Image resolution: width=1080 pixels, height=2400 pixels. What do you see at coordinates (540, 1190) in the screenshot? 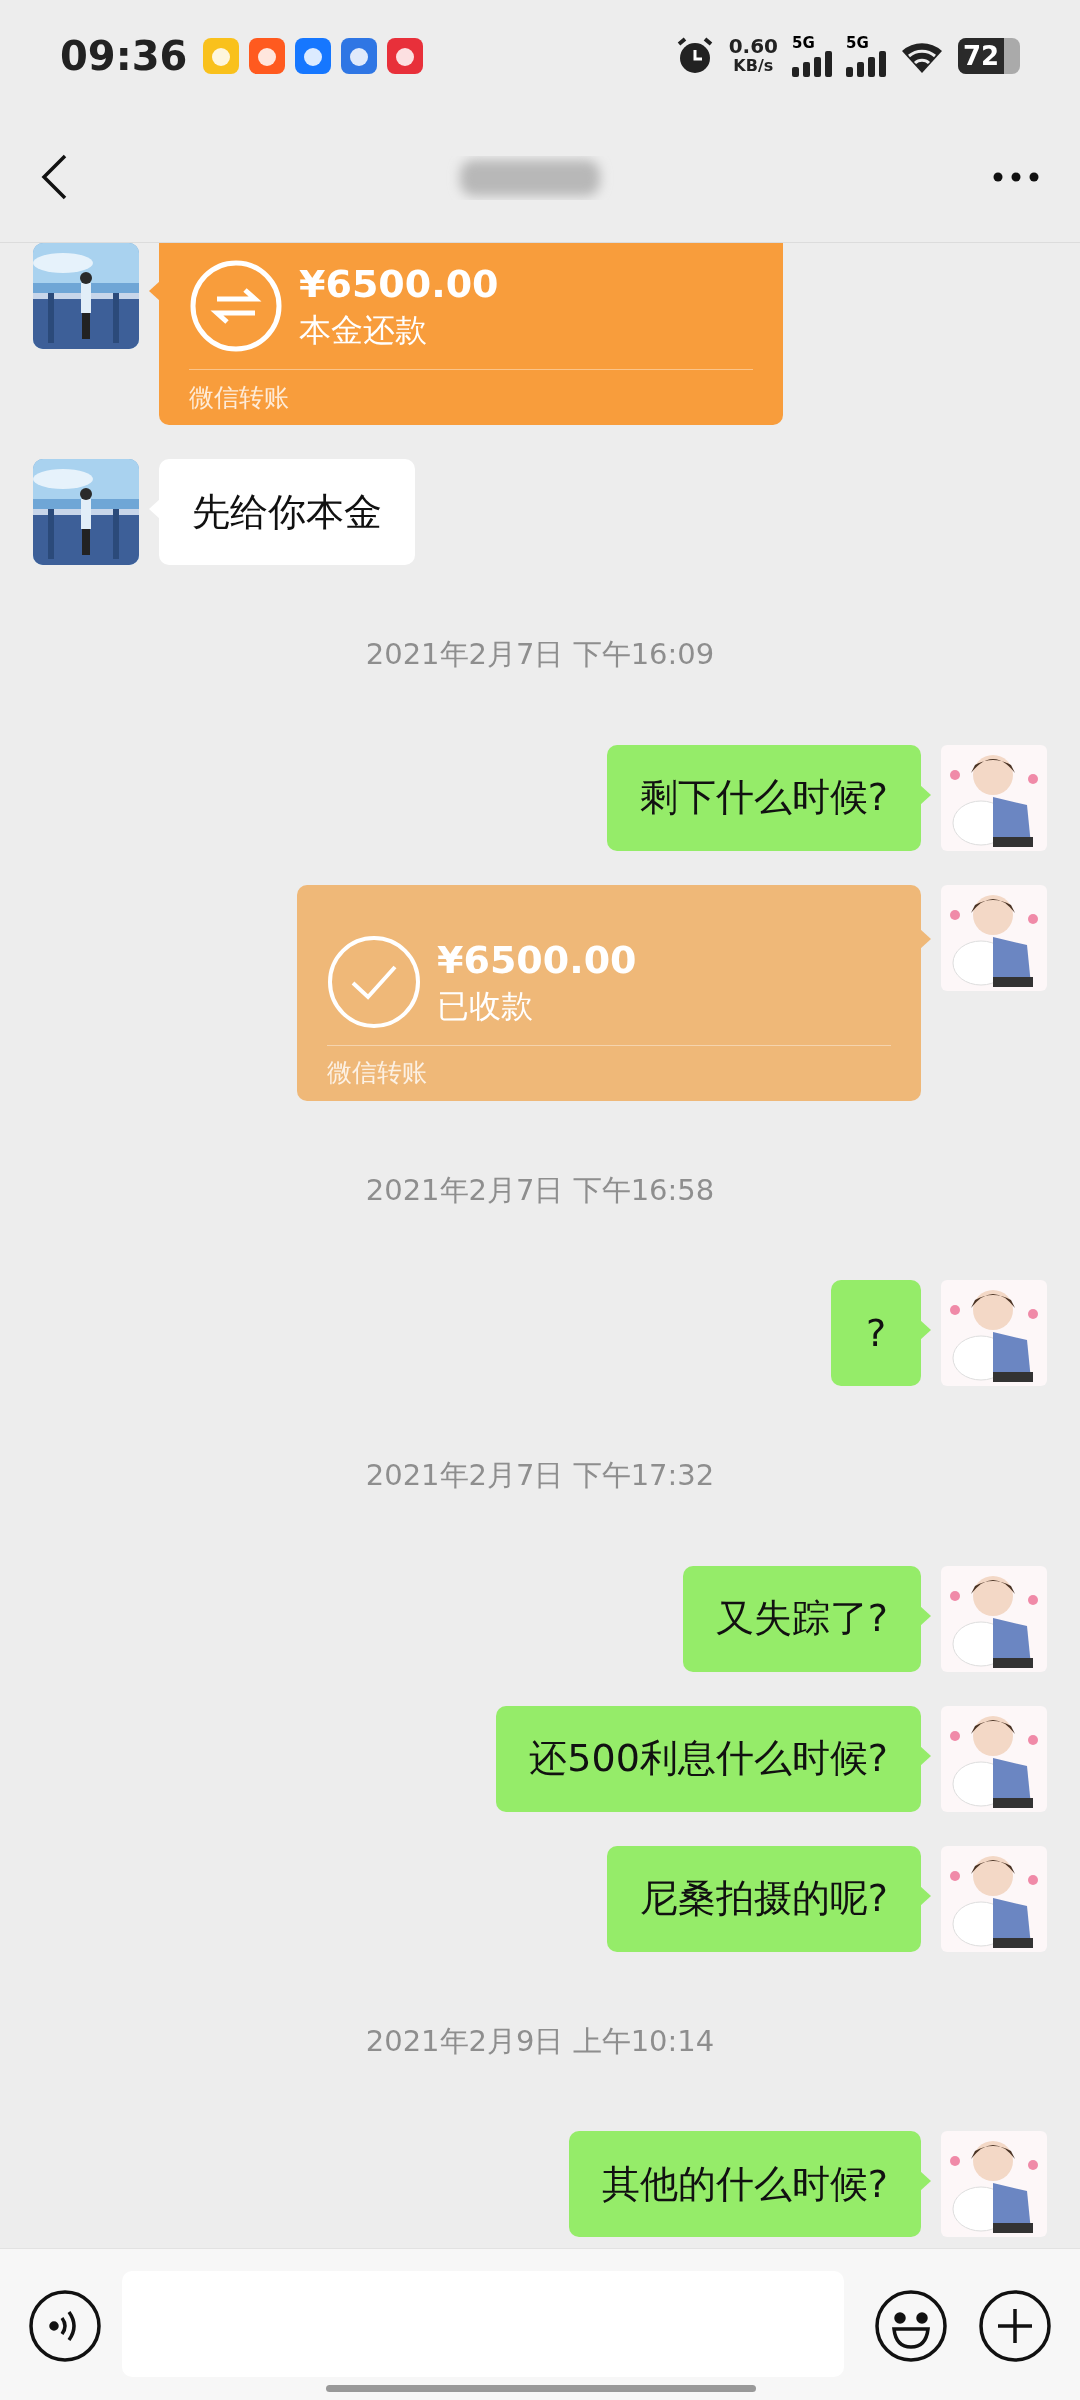
I see `timestamp: 2021年2月7日 下午16:58` at bounding box center [540, 1190].